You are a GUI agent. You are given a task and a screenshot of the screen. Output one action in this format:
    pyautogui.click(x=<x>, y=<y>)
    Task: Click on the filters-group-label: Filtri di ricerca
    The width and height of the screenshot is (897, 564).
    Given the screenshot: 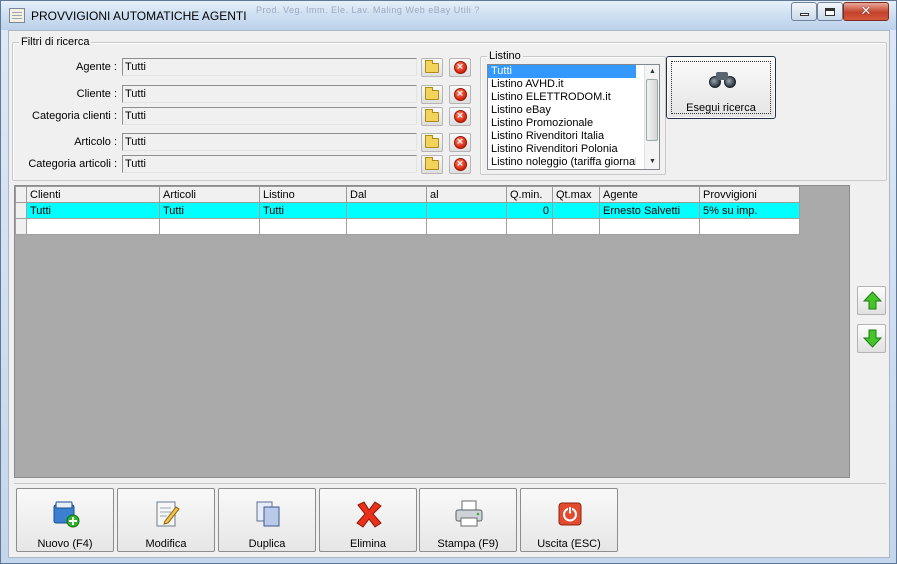 What is the action you would take?
    pyautogui.click(x=55, y=42)
    